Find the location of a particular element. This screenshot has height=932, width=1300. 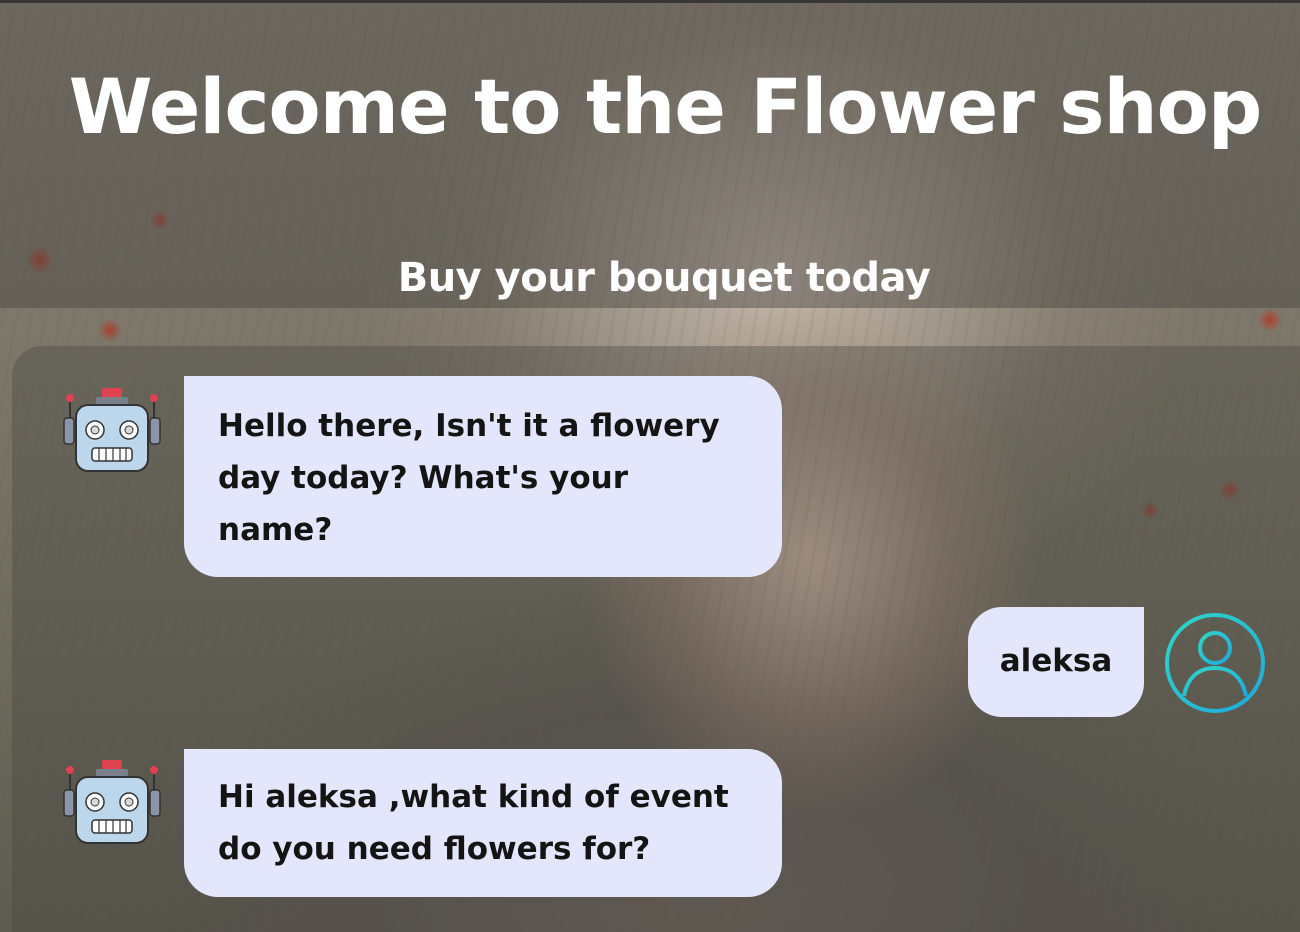

page-subtitle: Buy your bouquet today is located at coordinates (664, 278).